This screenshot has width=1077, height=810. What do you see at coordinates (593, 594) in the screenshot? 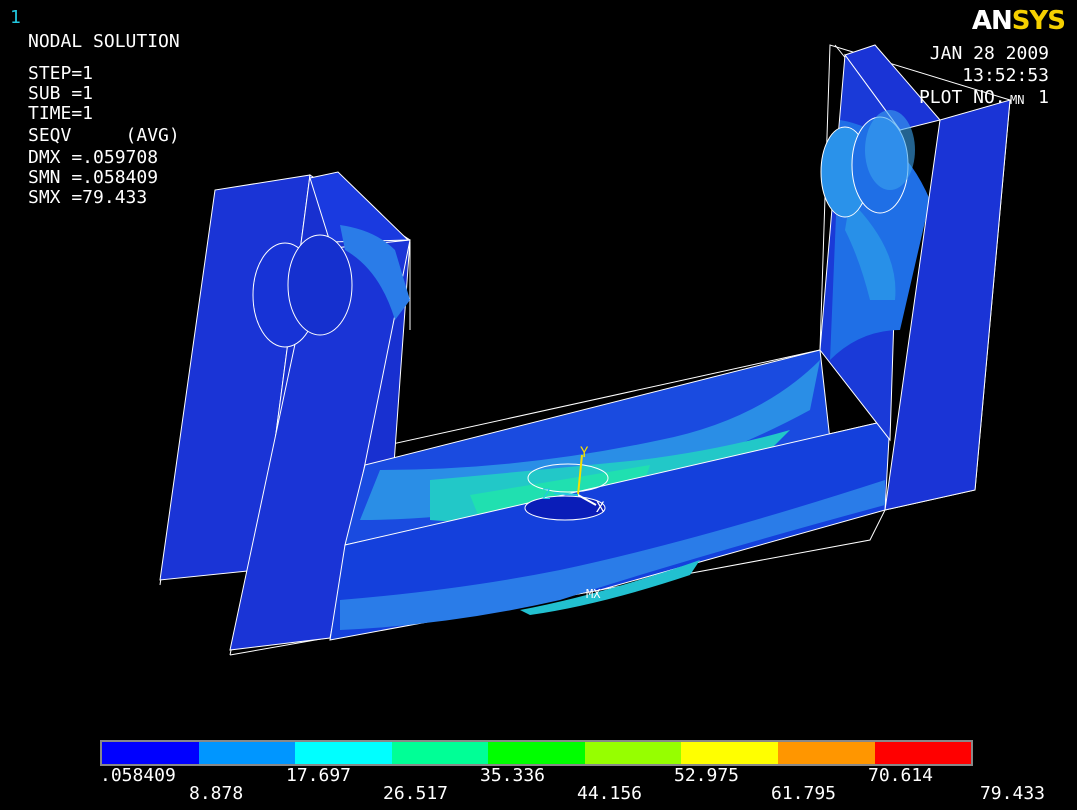
I see `max-marker: MX` at bounding box center [593, 594].